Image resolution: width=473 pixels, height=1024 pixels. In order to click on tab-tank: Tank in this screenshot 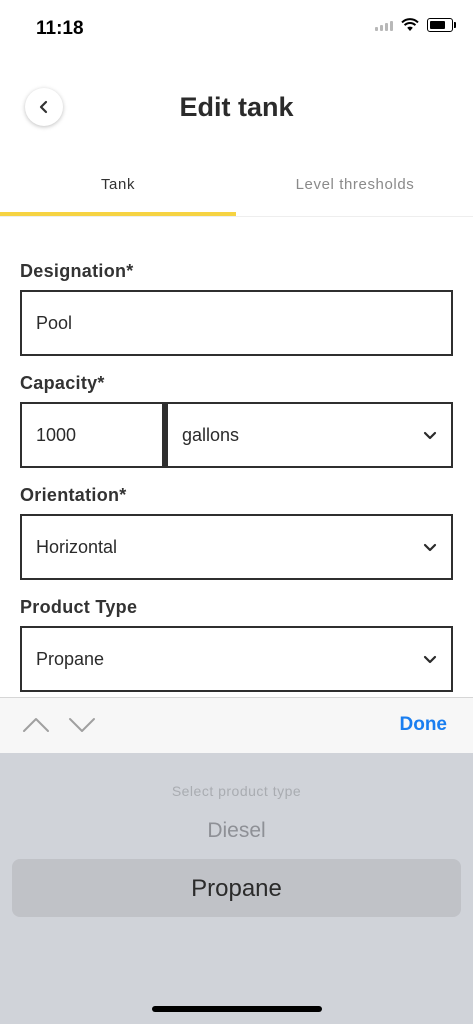, I will do `click(118, 188)`.